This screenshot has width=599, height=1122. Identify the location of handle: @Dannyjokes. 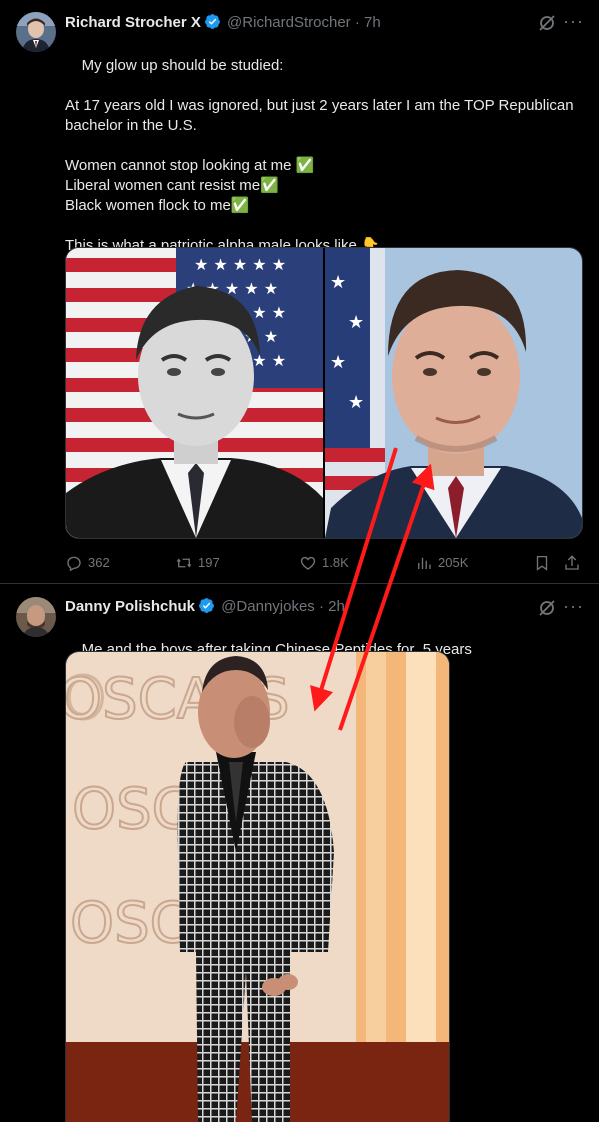
(268, 606).